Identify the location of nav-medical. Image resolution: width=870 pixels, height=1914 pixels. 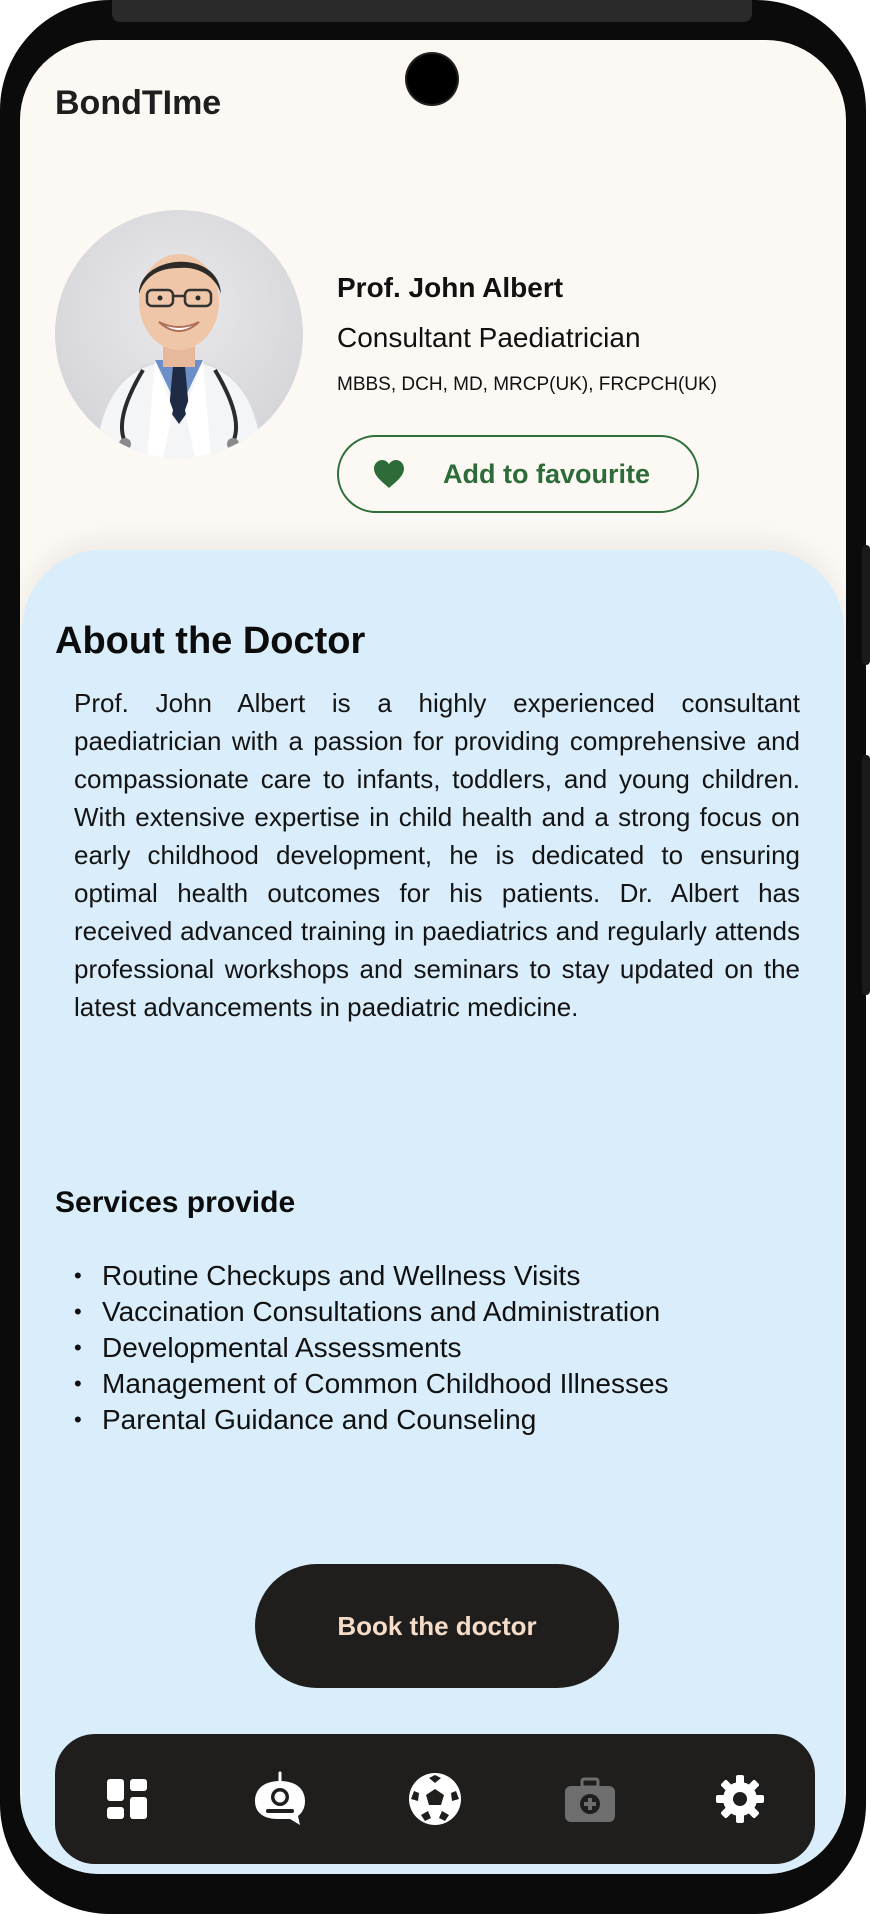
(590, 1799).